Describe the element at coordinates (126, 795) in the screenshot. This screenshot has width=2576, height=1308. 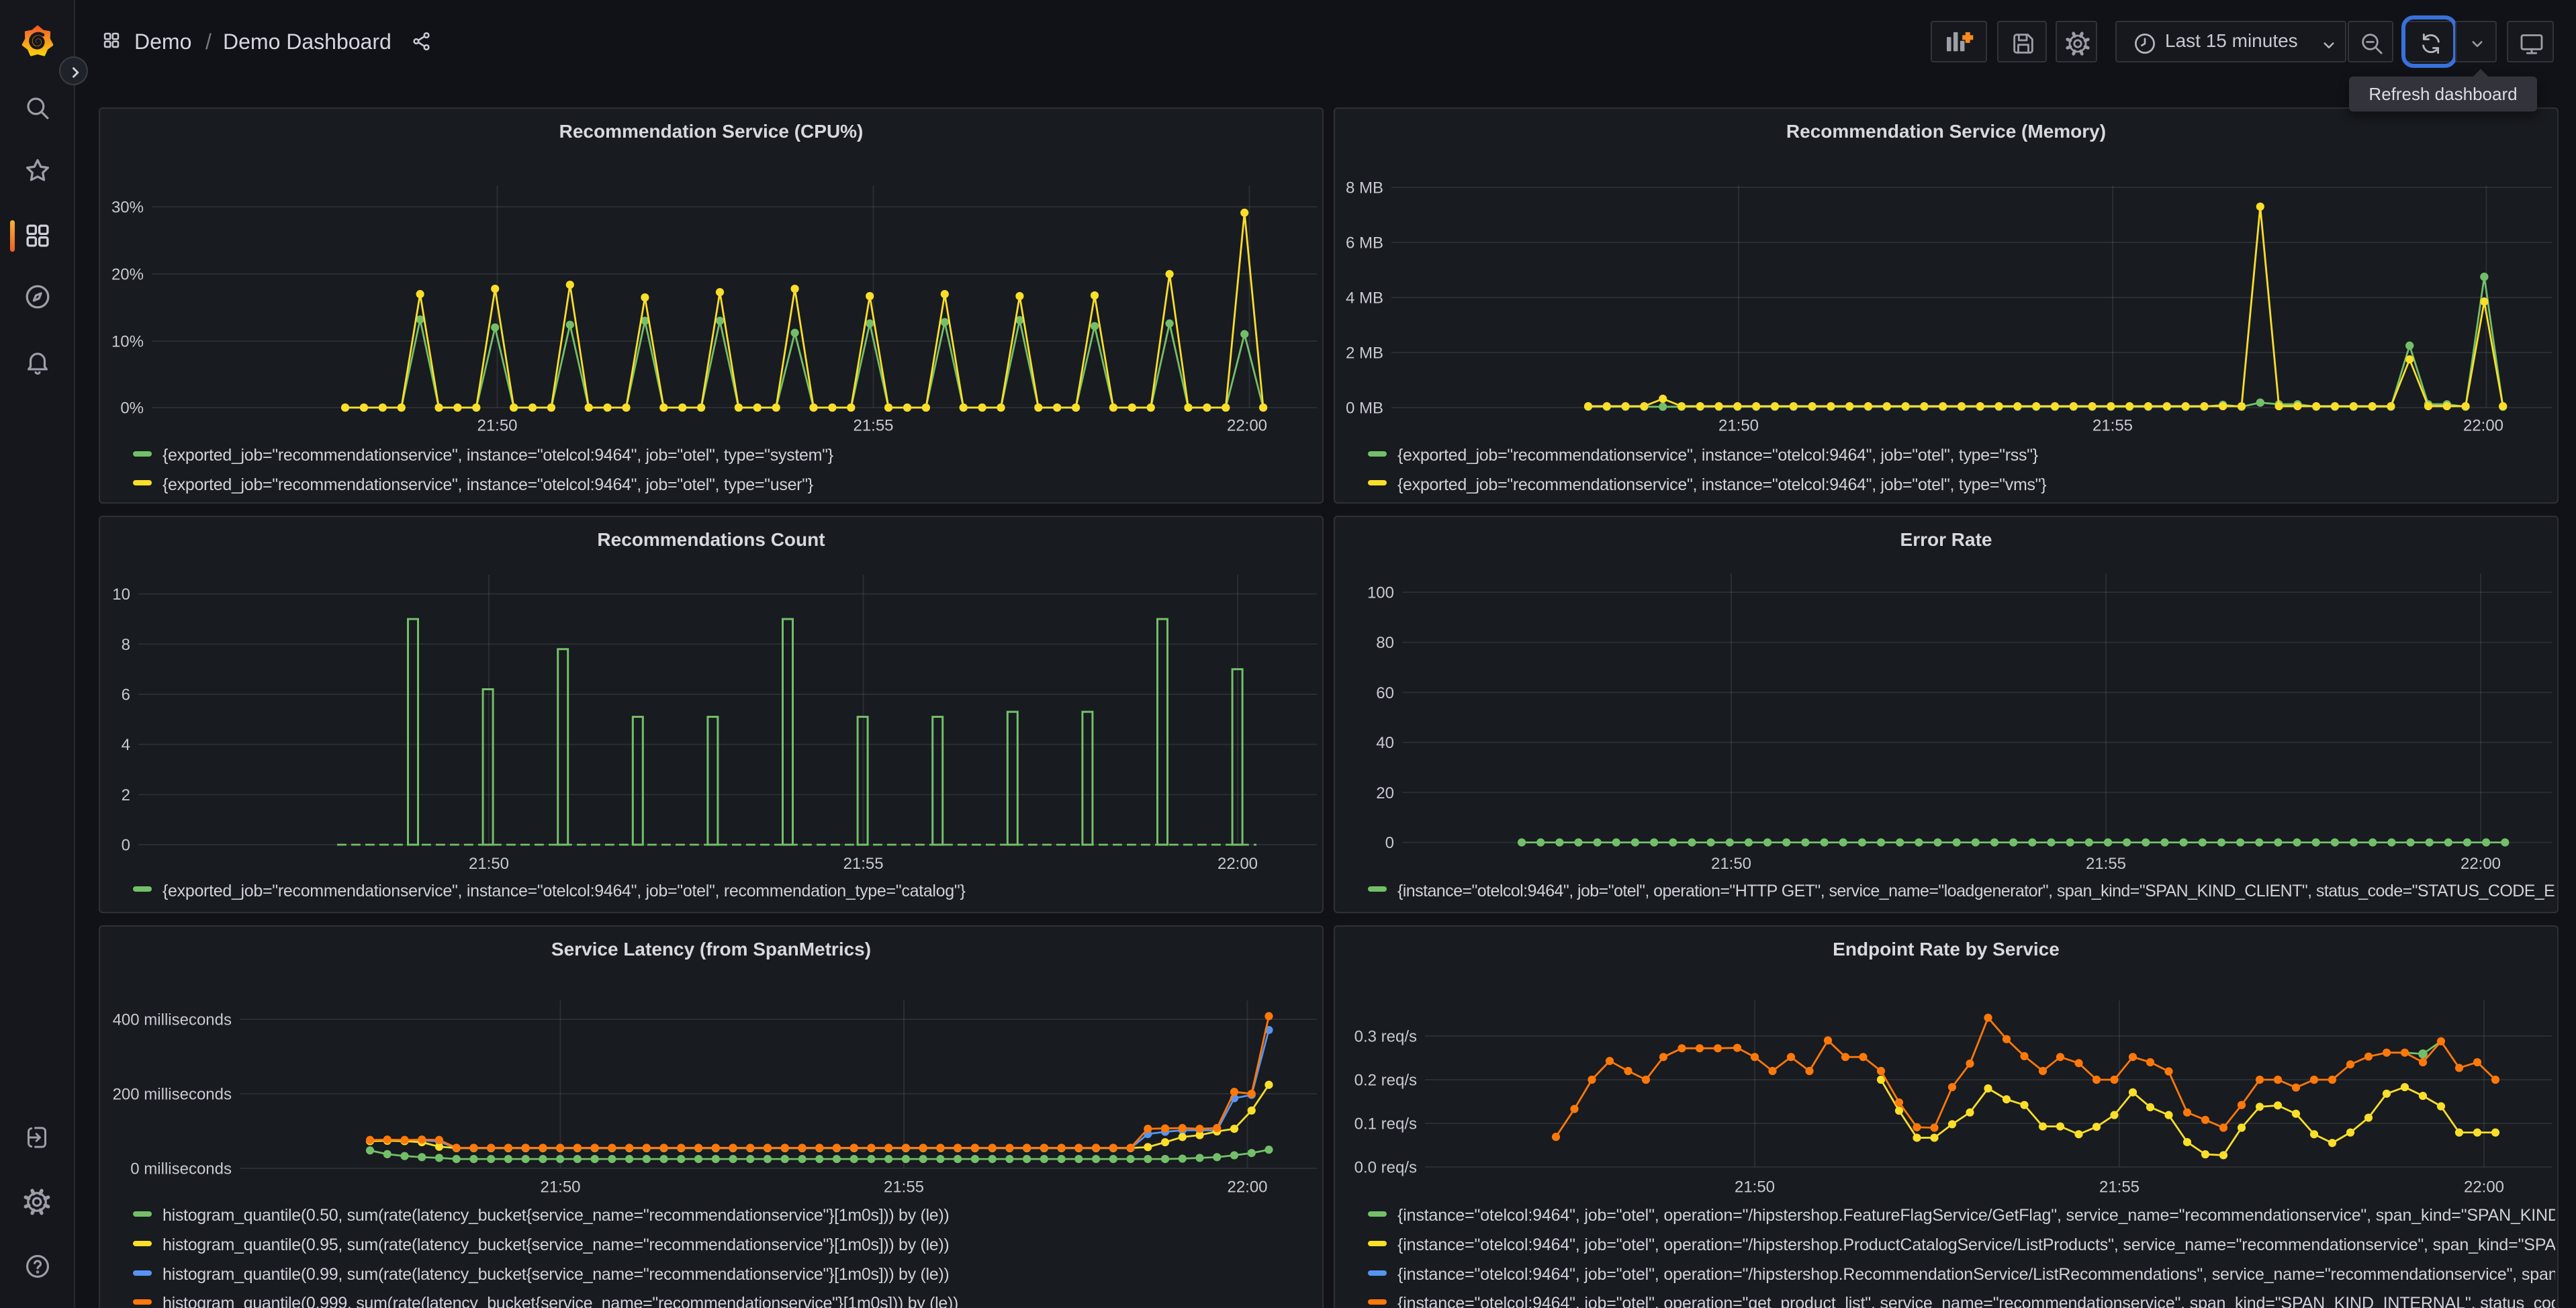
I see `svg-text: 2` at that location.